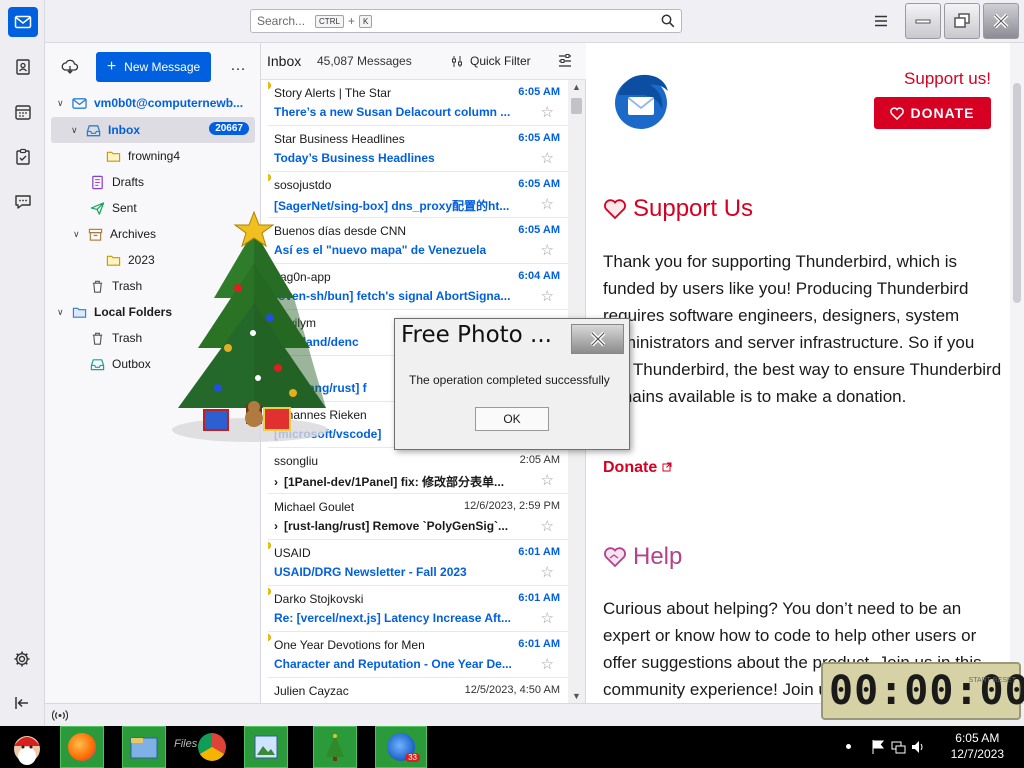 The image size is (1024, 768). I want to click on taskbar-christmas-tree, so click(335, 747).